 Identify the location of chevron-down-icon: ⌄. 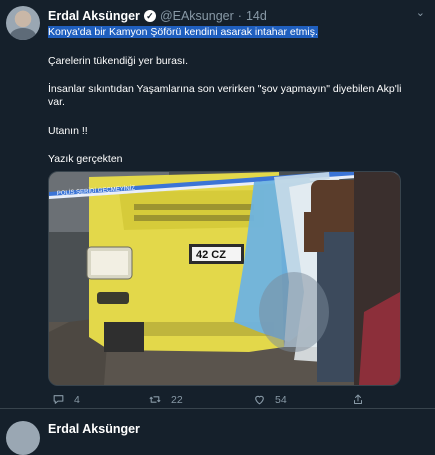
(420, 12).